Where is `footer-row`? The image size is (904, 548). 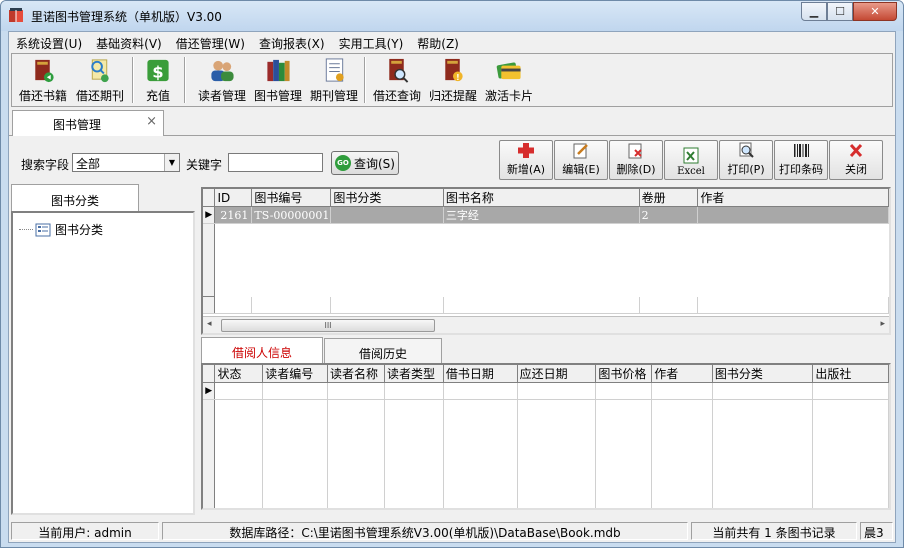
footer-row is located at coordinates (546, 305).